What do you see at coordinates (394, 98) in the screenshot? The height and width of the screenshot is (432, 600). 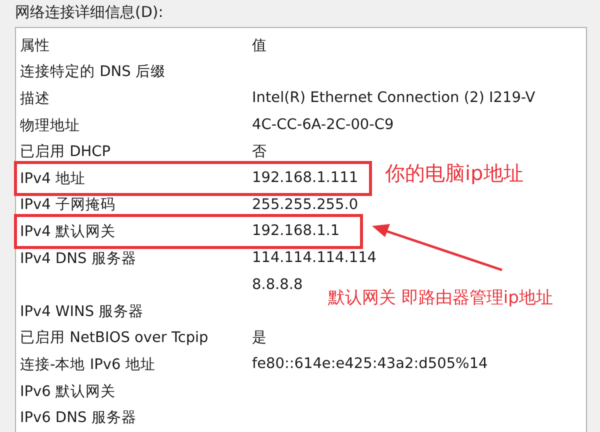 I see `property-value: Intel(R) Ethernet Connection (2) I219-V` at bounding box center [394, 98].